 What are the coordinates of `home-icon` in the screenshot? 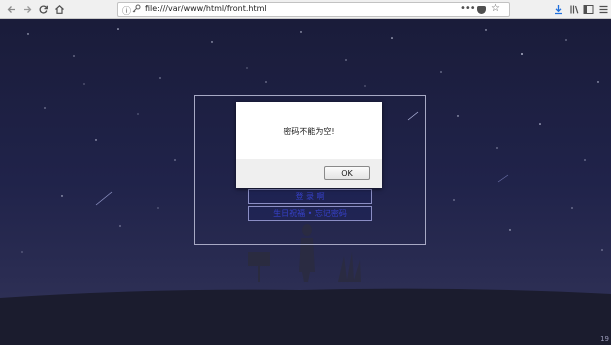 It's located at (59, 9).